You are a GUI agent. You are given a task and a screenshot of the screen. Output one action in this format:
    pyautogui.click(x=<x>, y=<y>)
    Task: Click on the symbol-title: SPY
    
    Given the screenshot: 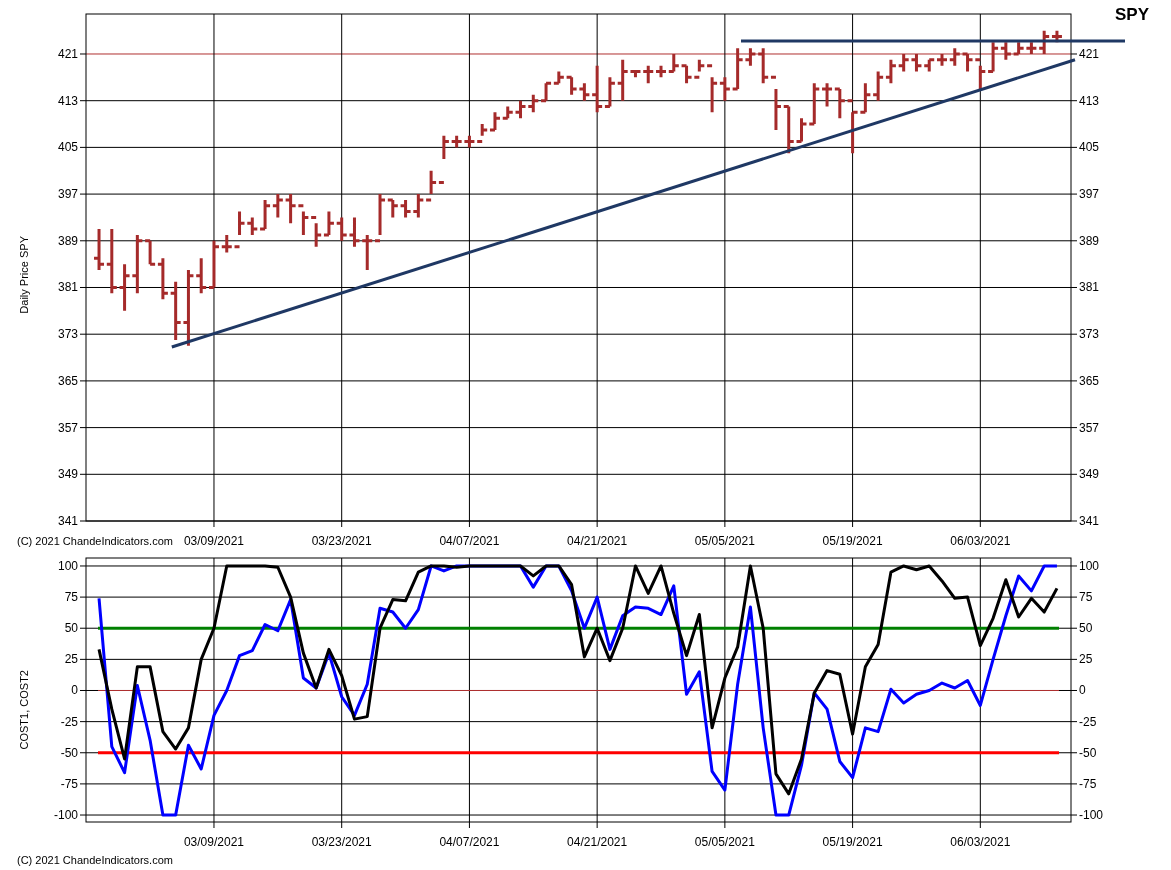 What is the action you would take?
    pyautogui.click(x=1132, y=14)
    